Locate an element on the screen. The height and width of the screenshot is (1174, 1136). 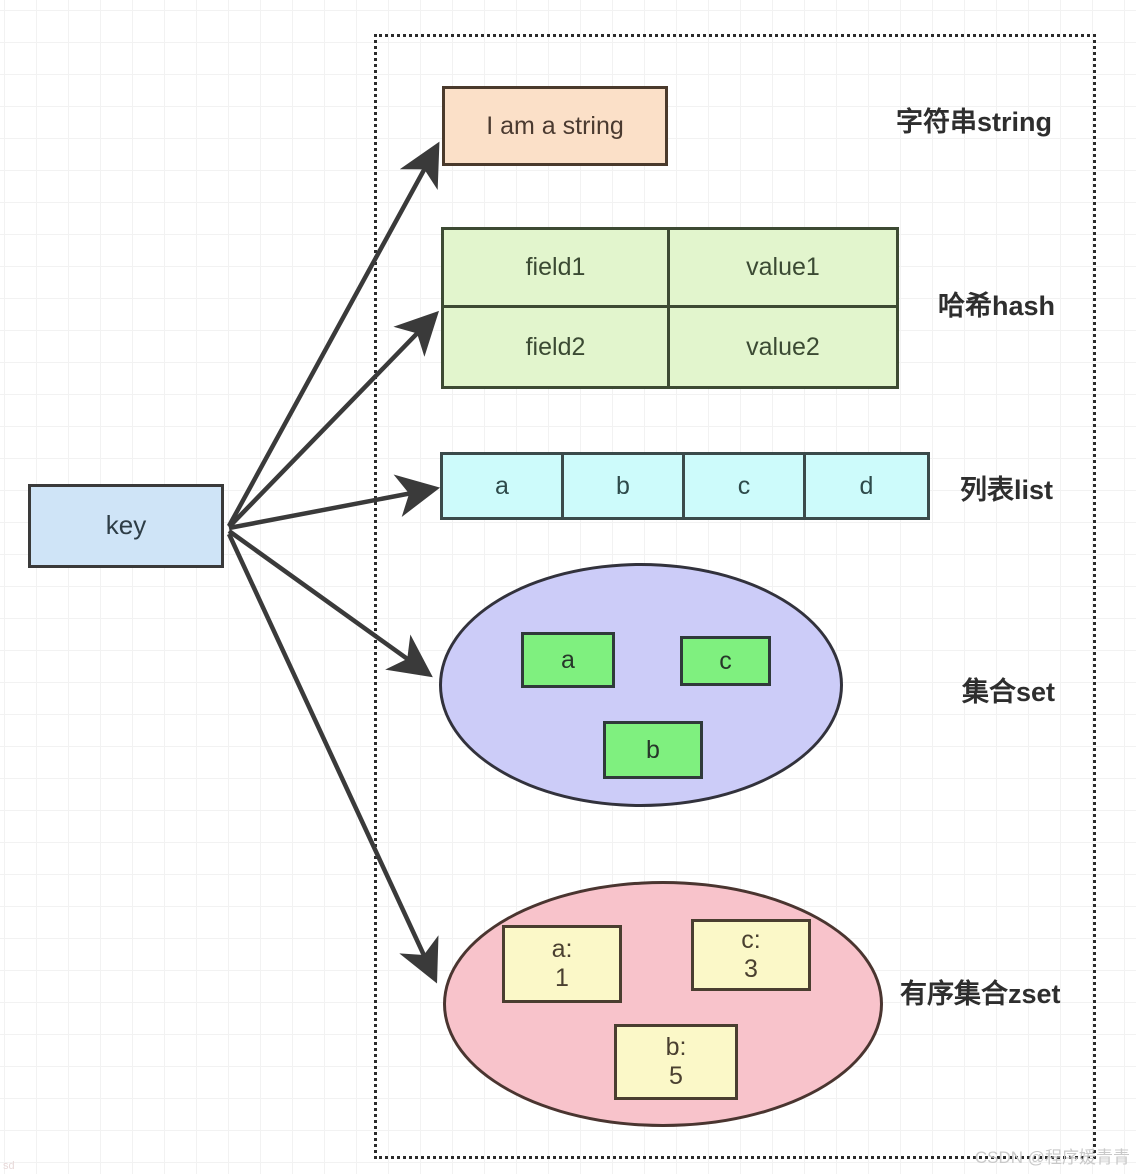
set-item-c: c is located at coordinates (725, 661).